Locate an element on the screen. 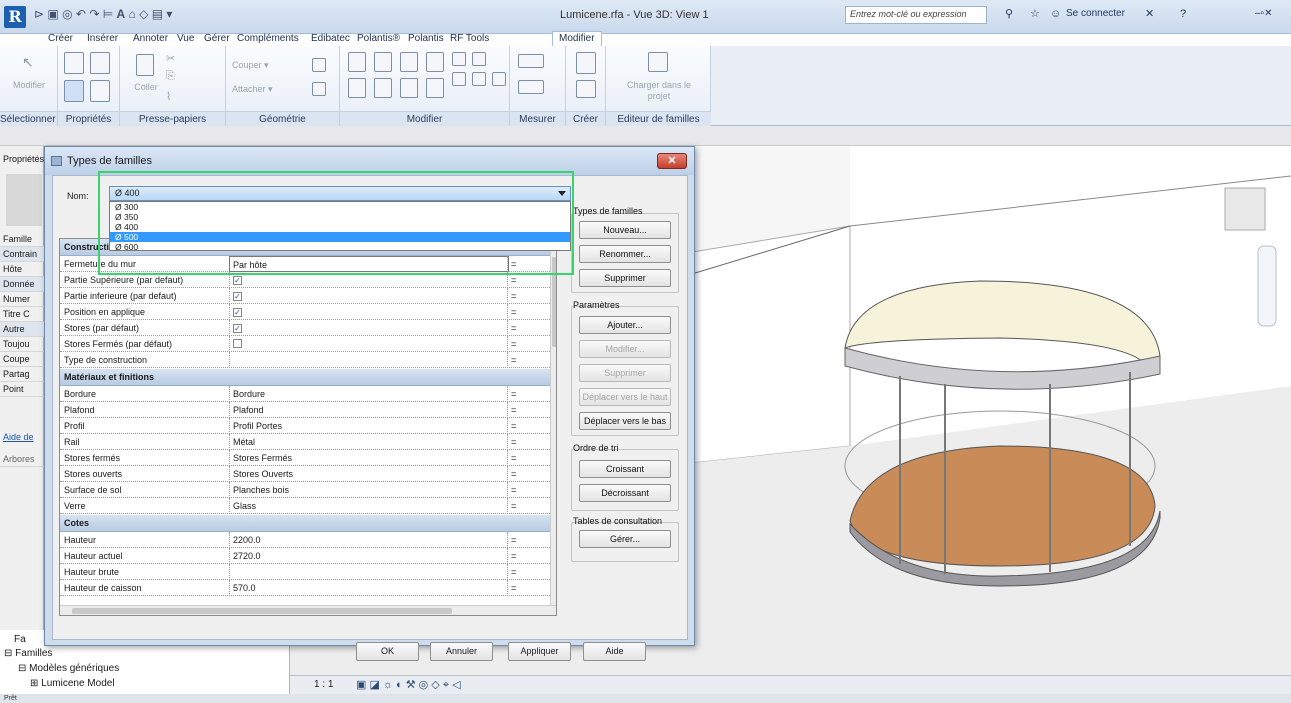 The image size is (1291, 703). cut-icon: ✂ is located at coordinates (170, 58).